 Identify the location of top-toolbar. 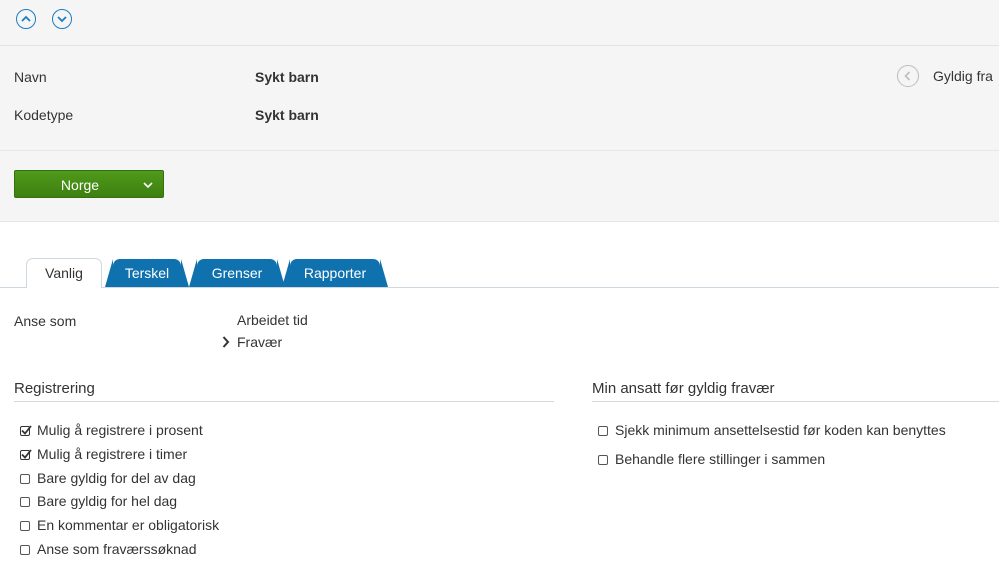
(499, 23).